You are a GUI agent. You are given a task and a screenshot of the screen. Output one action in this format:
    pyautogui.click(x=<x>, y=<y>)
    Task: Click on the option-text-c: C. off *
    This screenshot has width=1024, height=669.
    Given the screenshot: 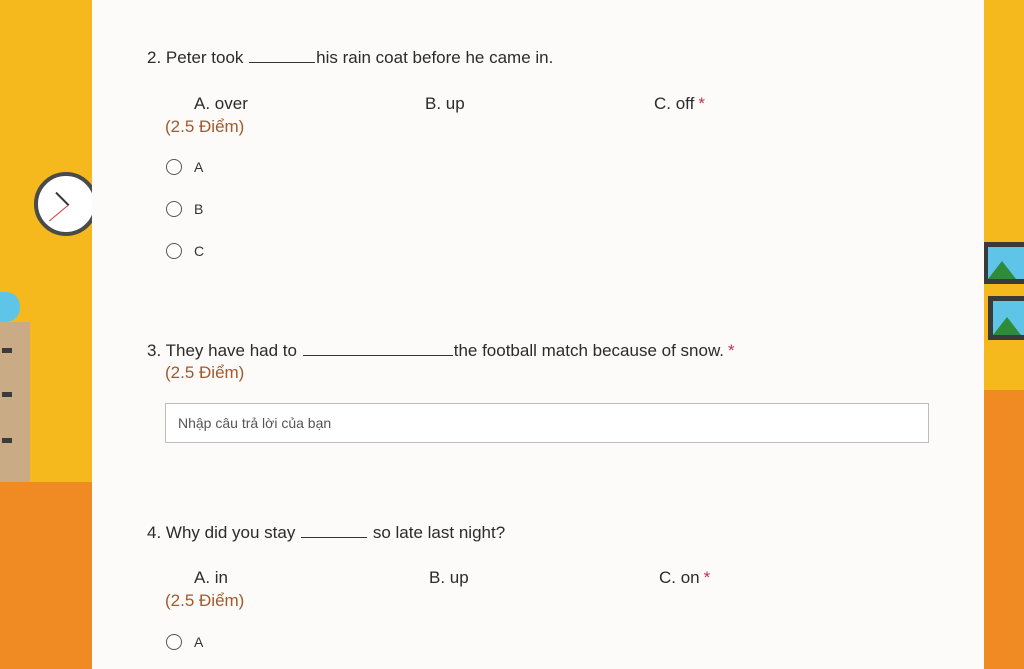 What is the action you would take?
    pyautogui.click(x=679, y=103)
    